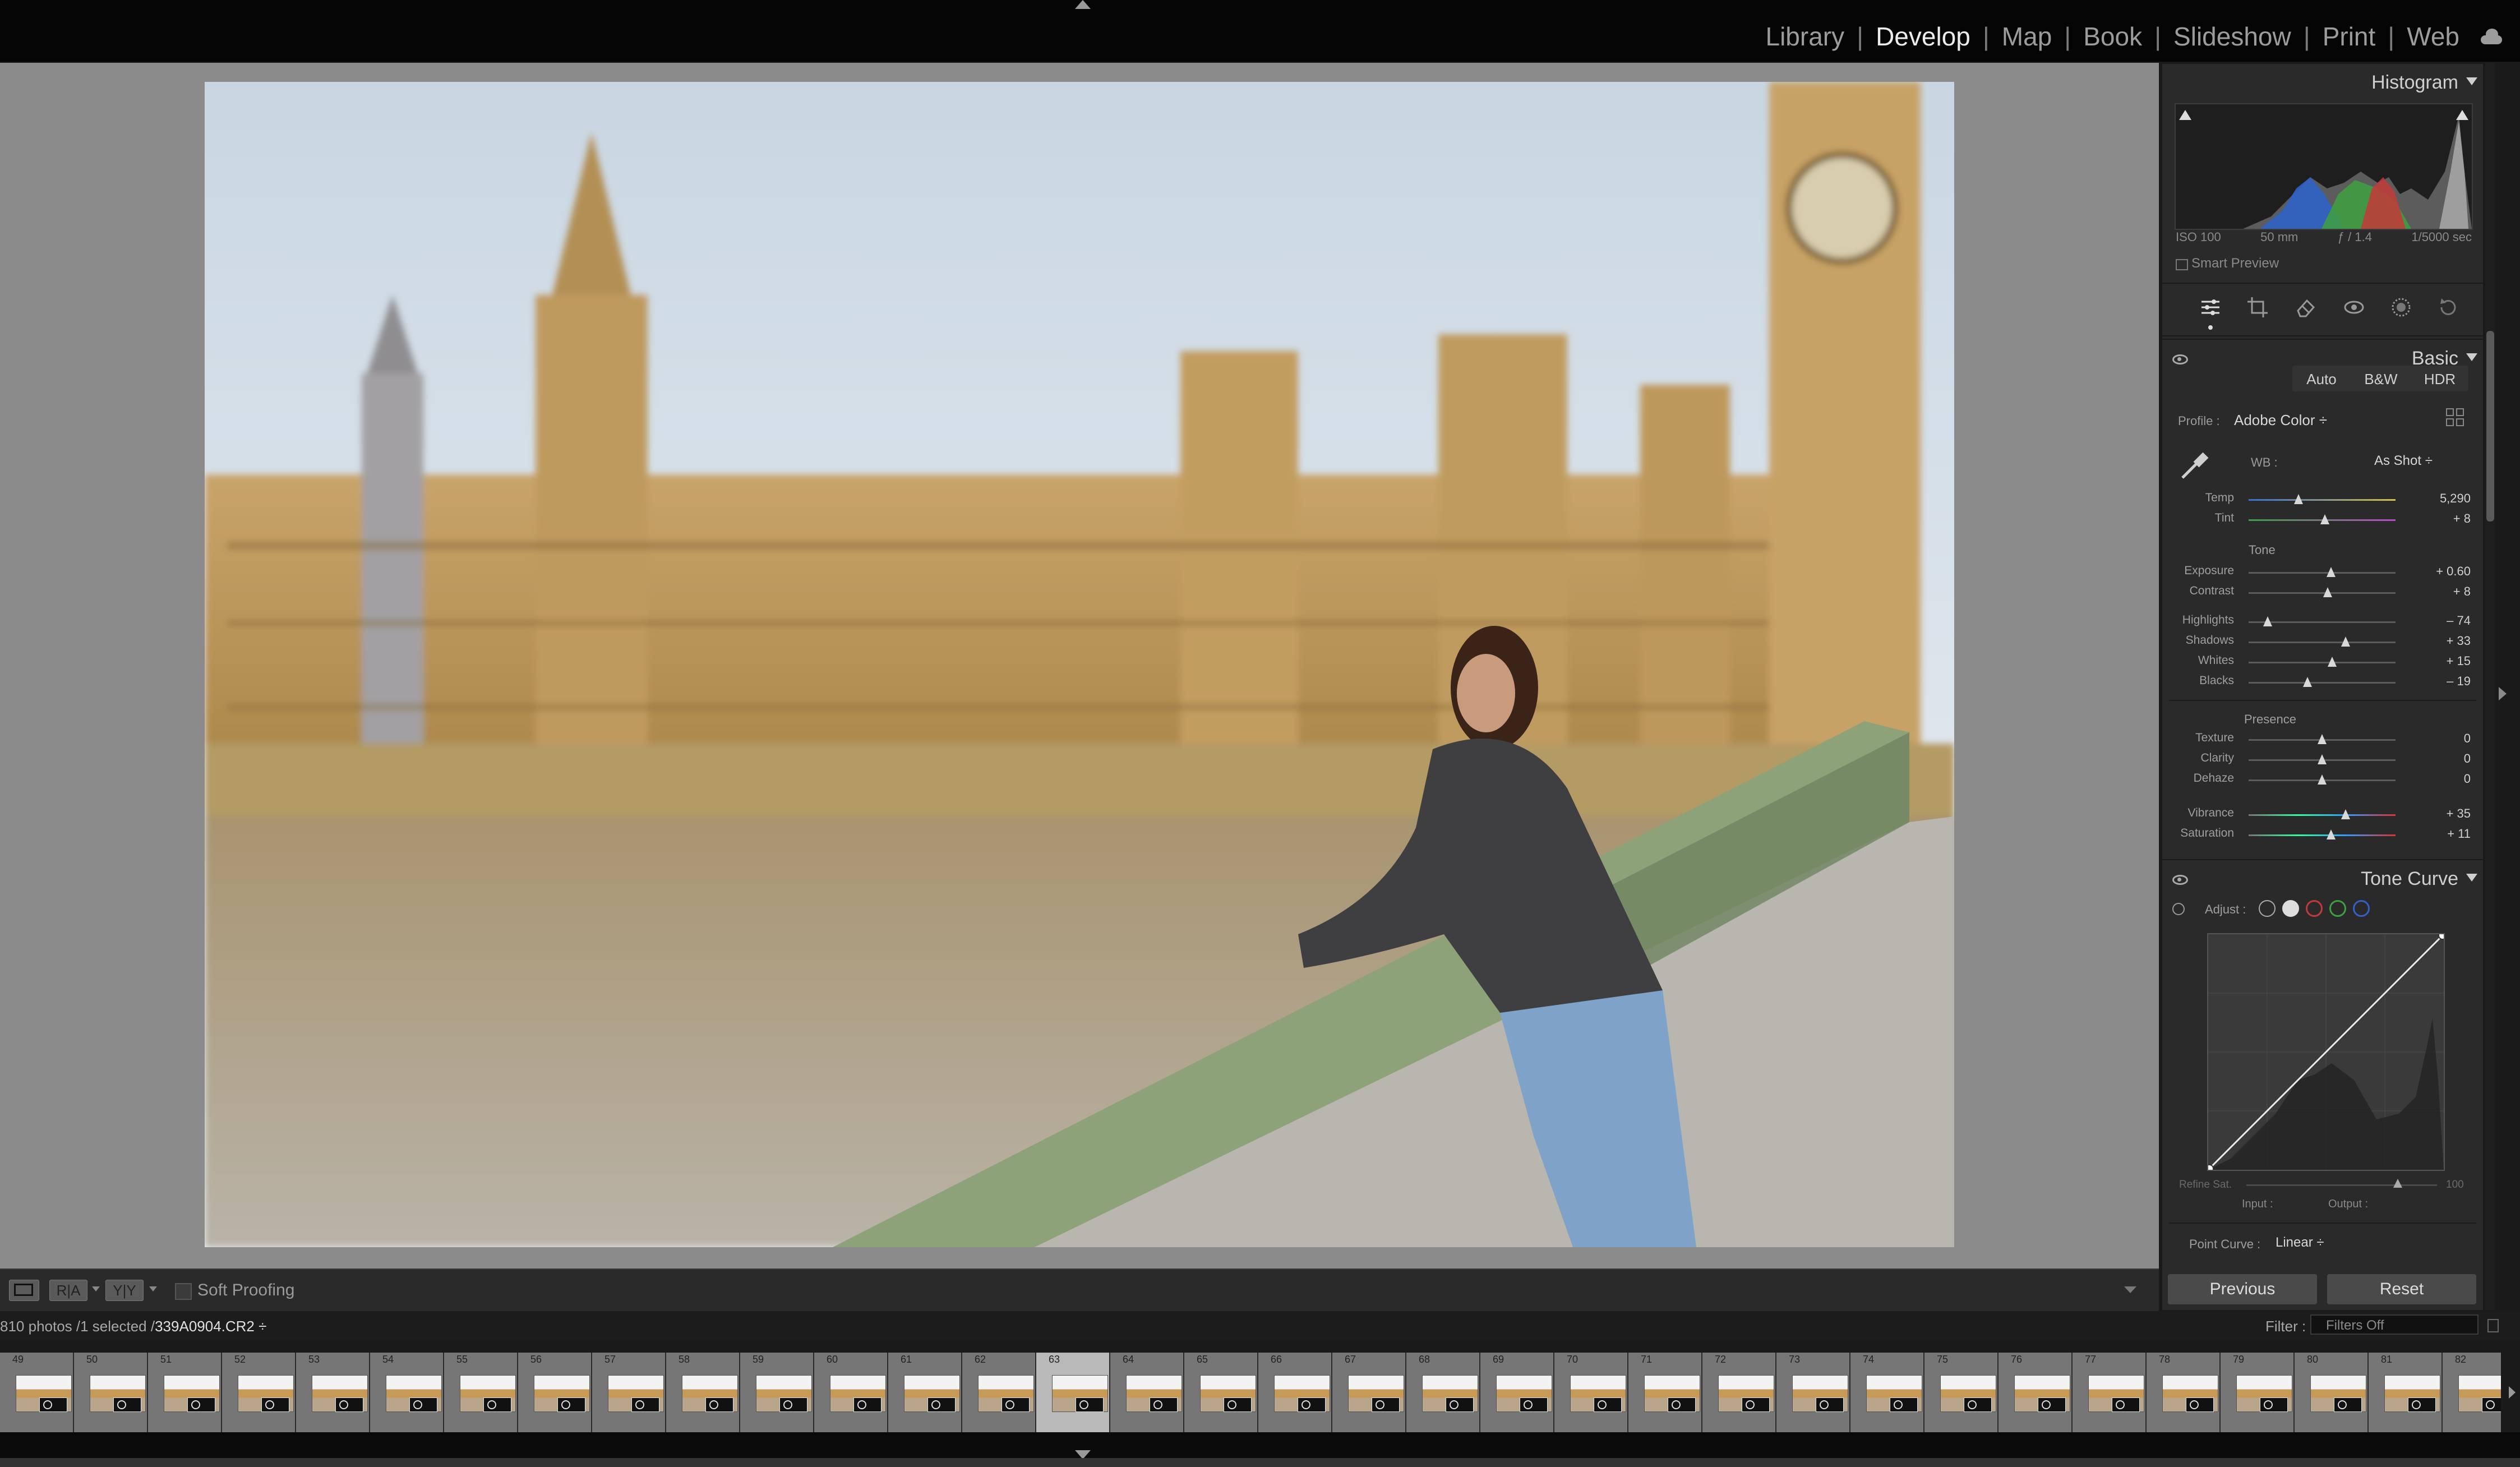 Image resolution: width=2520 pixels, height=1467 pixels. I want to click on filter-dropdown: Filters Off, so click(2394, 1325).